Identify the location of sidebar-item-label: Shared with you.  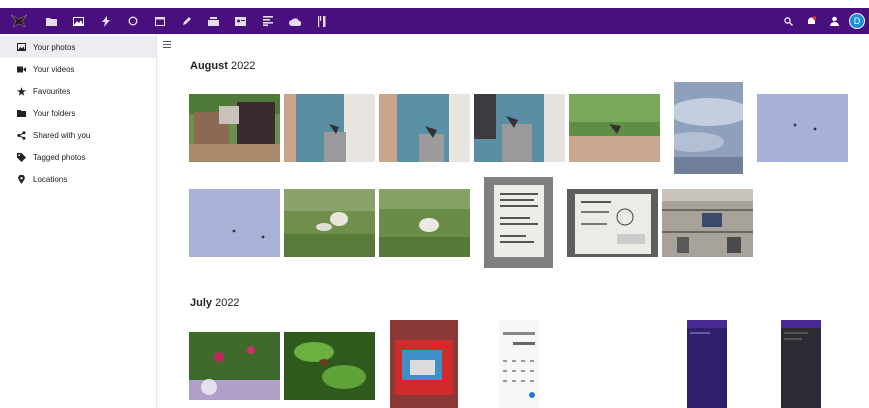
(62, 135).